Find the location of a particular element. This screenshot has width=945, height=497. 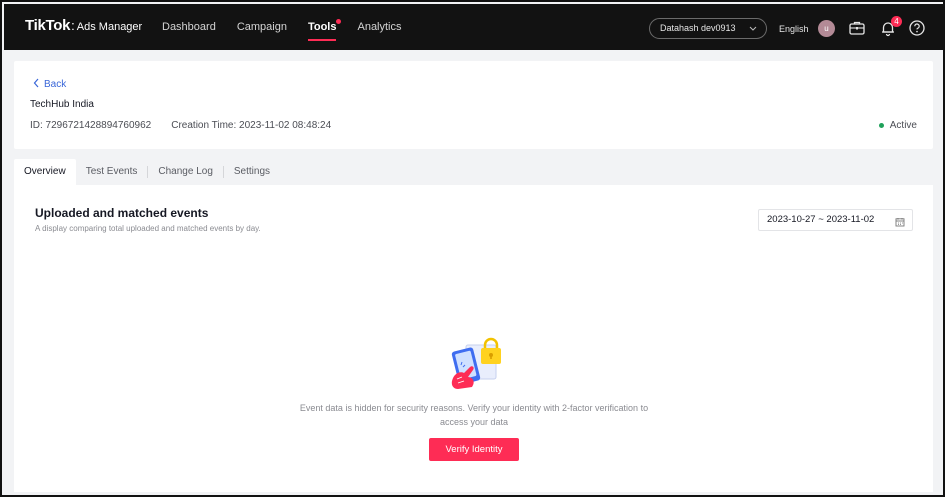

notification-count-badge: 4 is located at coordinates (896, 21).